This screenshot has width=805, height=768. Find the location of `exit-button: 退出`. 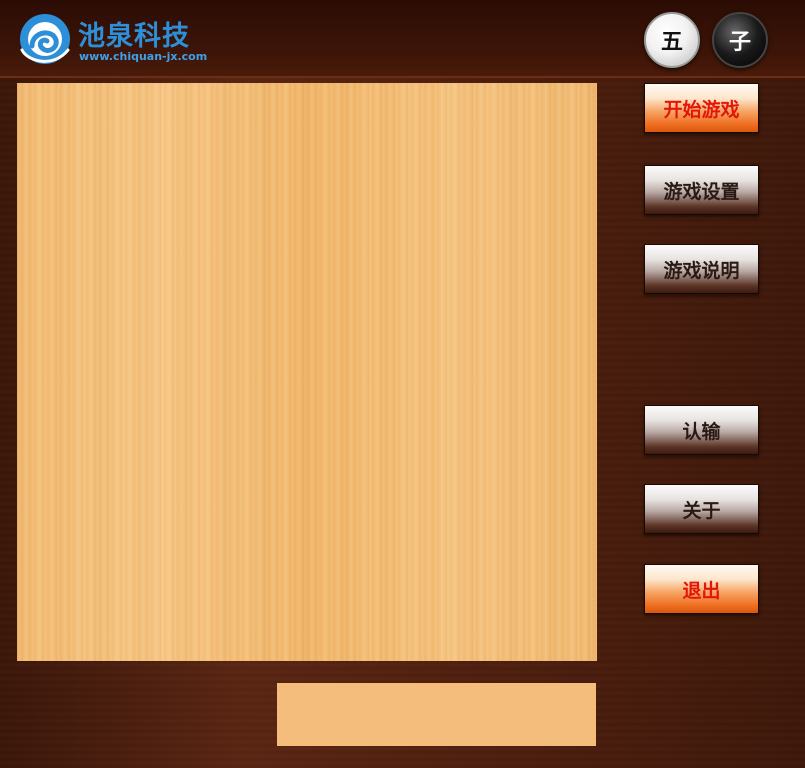

exit-button: 退出 is located at coordinates (701, 589).